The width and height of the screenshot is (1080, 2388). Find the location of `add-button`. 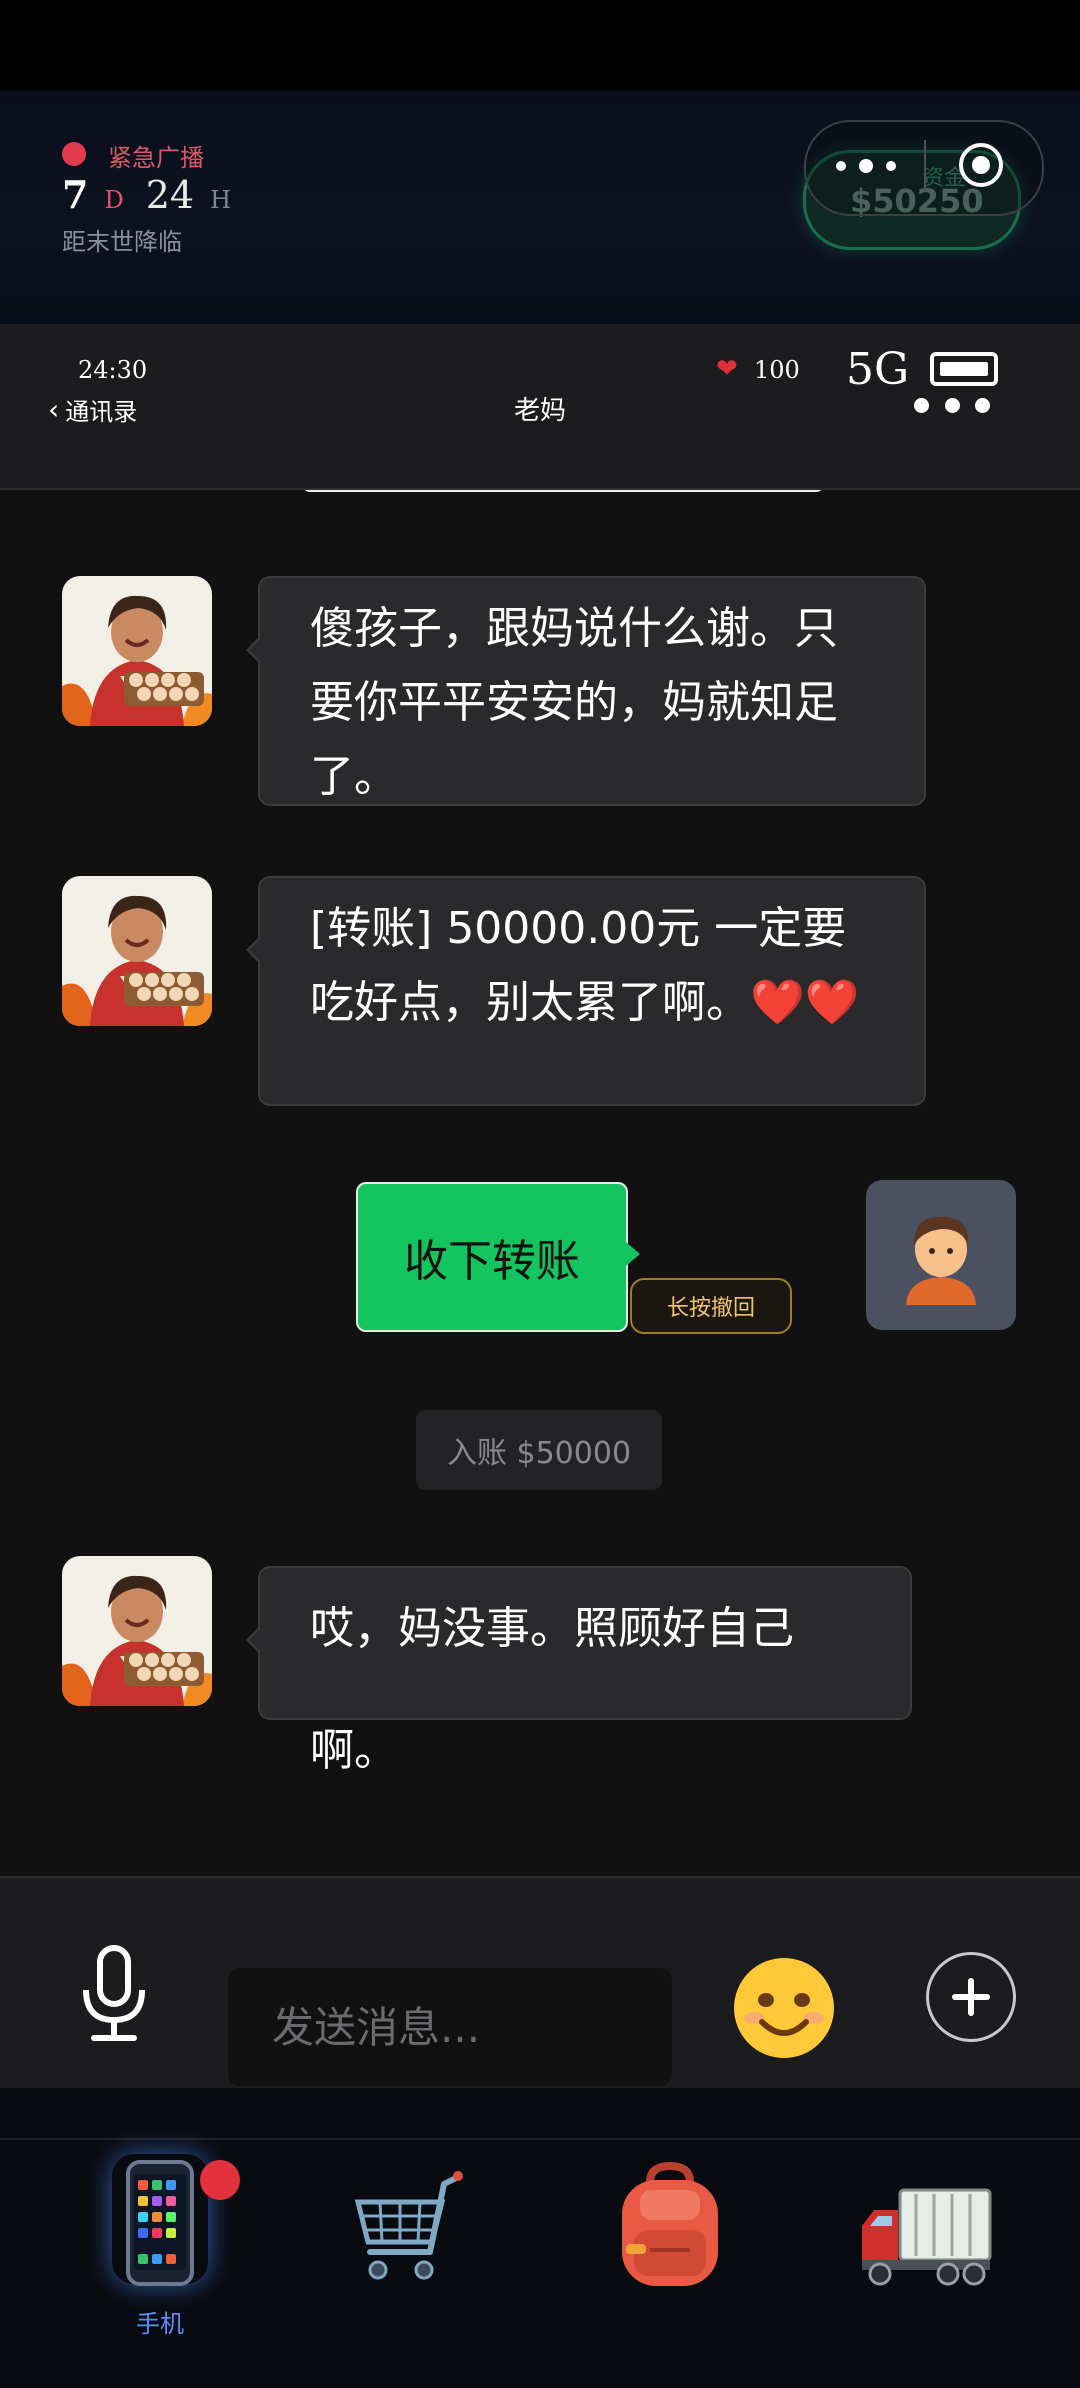

add-button is located at coordinates (971, 1997).